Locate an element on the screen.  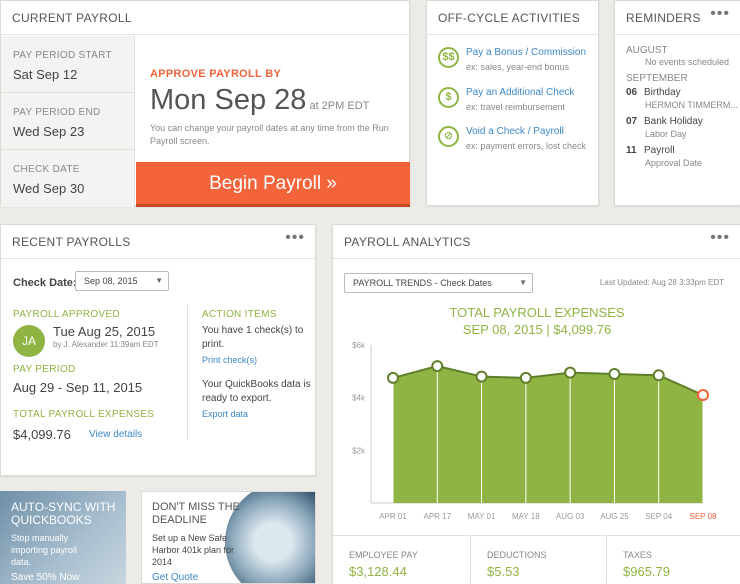
reminder-day: 11 is located at coordinates (631, 150).